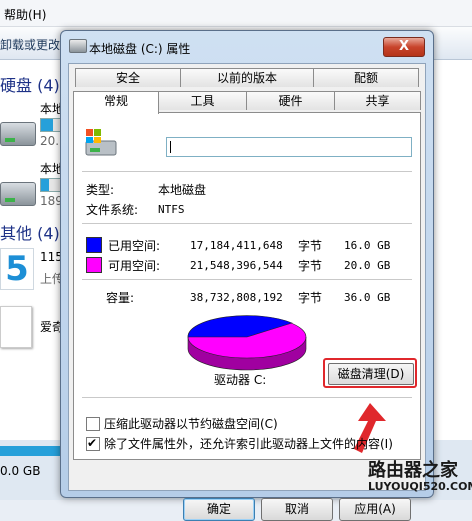 This screenshot has width=472, height=521. What do you see at coordinates (367, 297) in the screenshot?
I see `capacity-gb: 36.0 GB` at bounding box center [367, 297].